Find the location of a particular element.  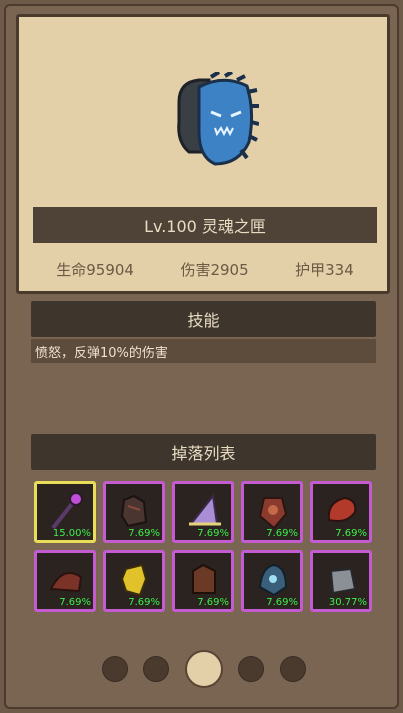

drop-slot-leather-armor: 7.69% is located at coordinates (203, 581).